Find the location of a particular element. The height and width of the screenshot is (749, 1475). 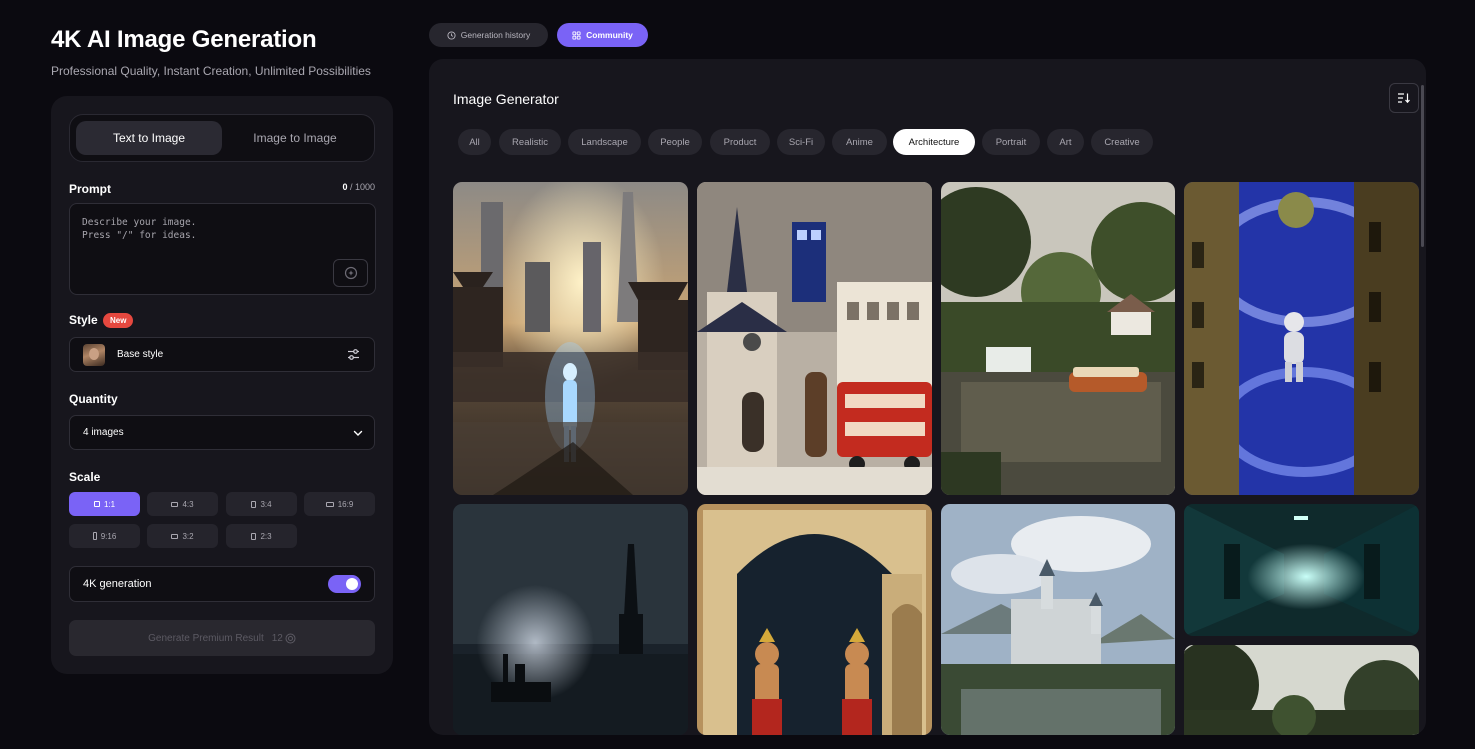

prompt-counter: 0 / 1000 is located at coordinates (358, 187).